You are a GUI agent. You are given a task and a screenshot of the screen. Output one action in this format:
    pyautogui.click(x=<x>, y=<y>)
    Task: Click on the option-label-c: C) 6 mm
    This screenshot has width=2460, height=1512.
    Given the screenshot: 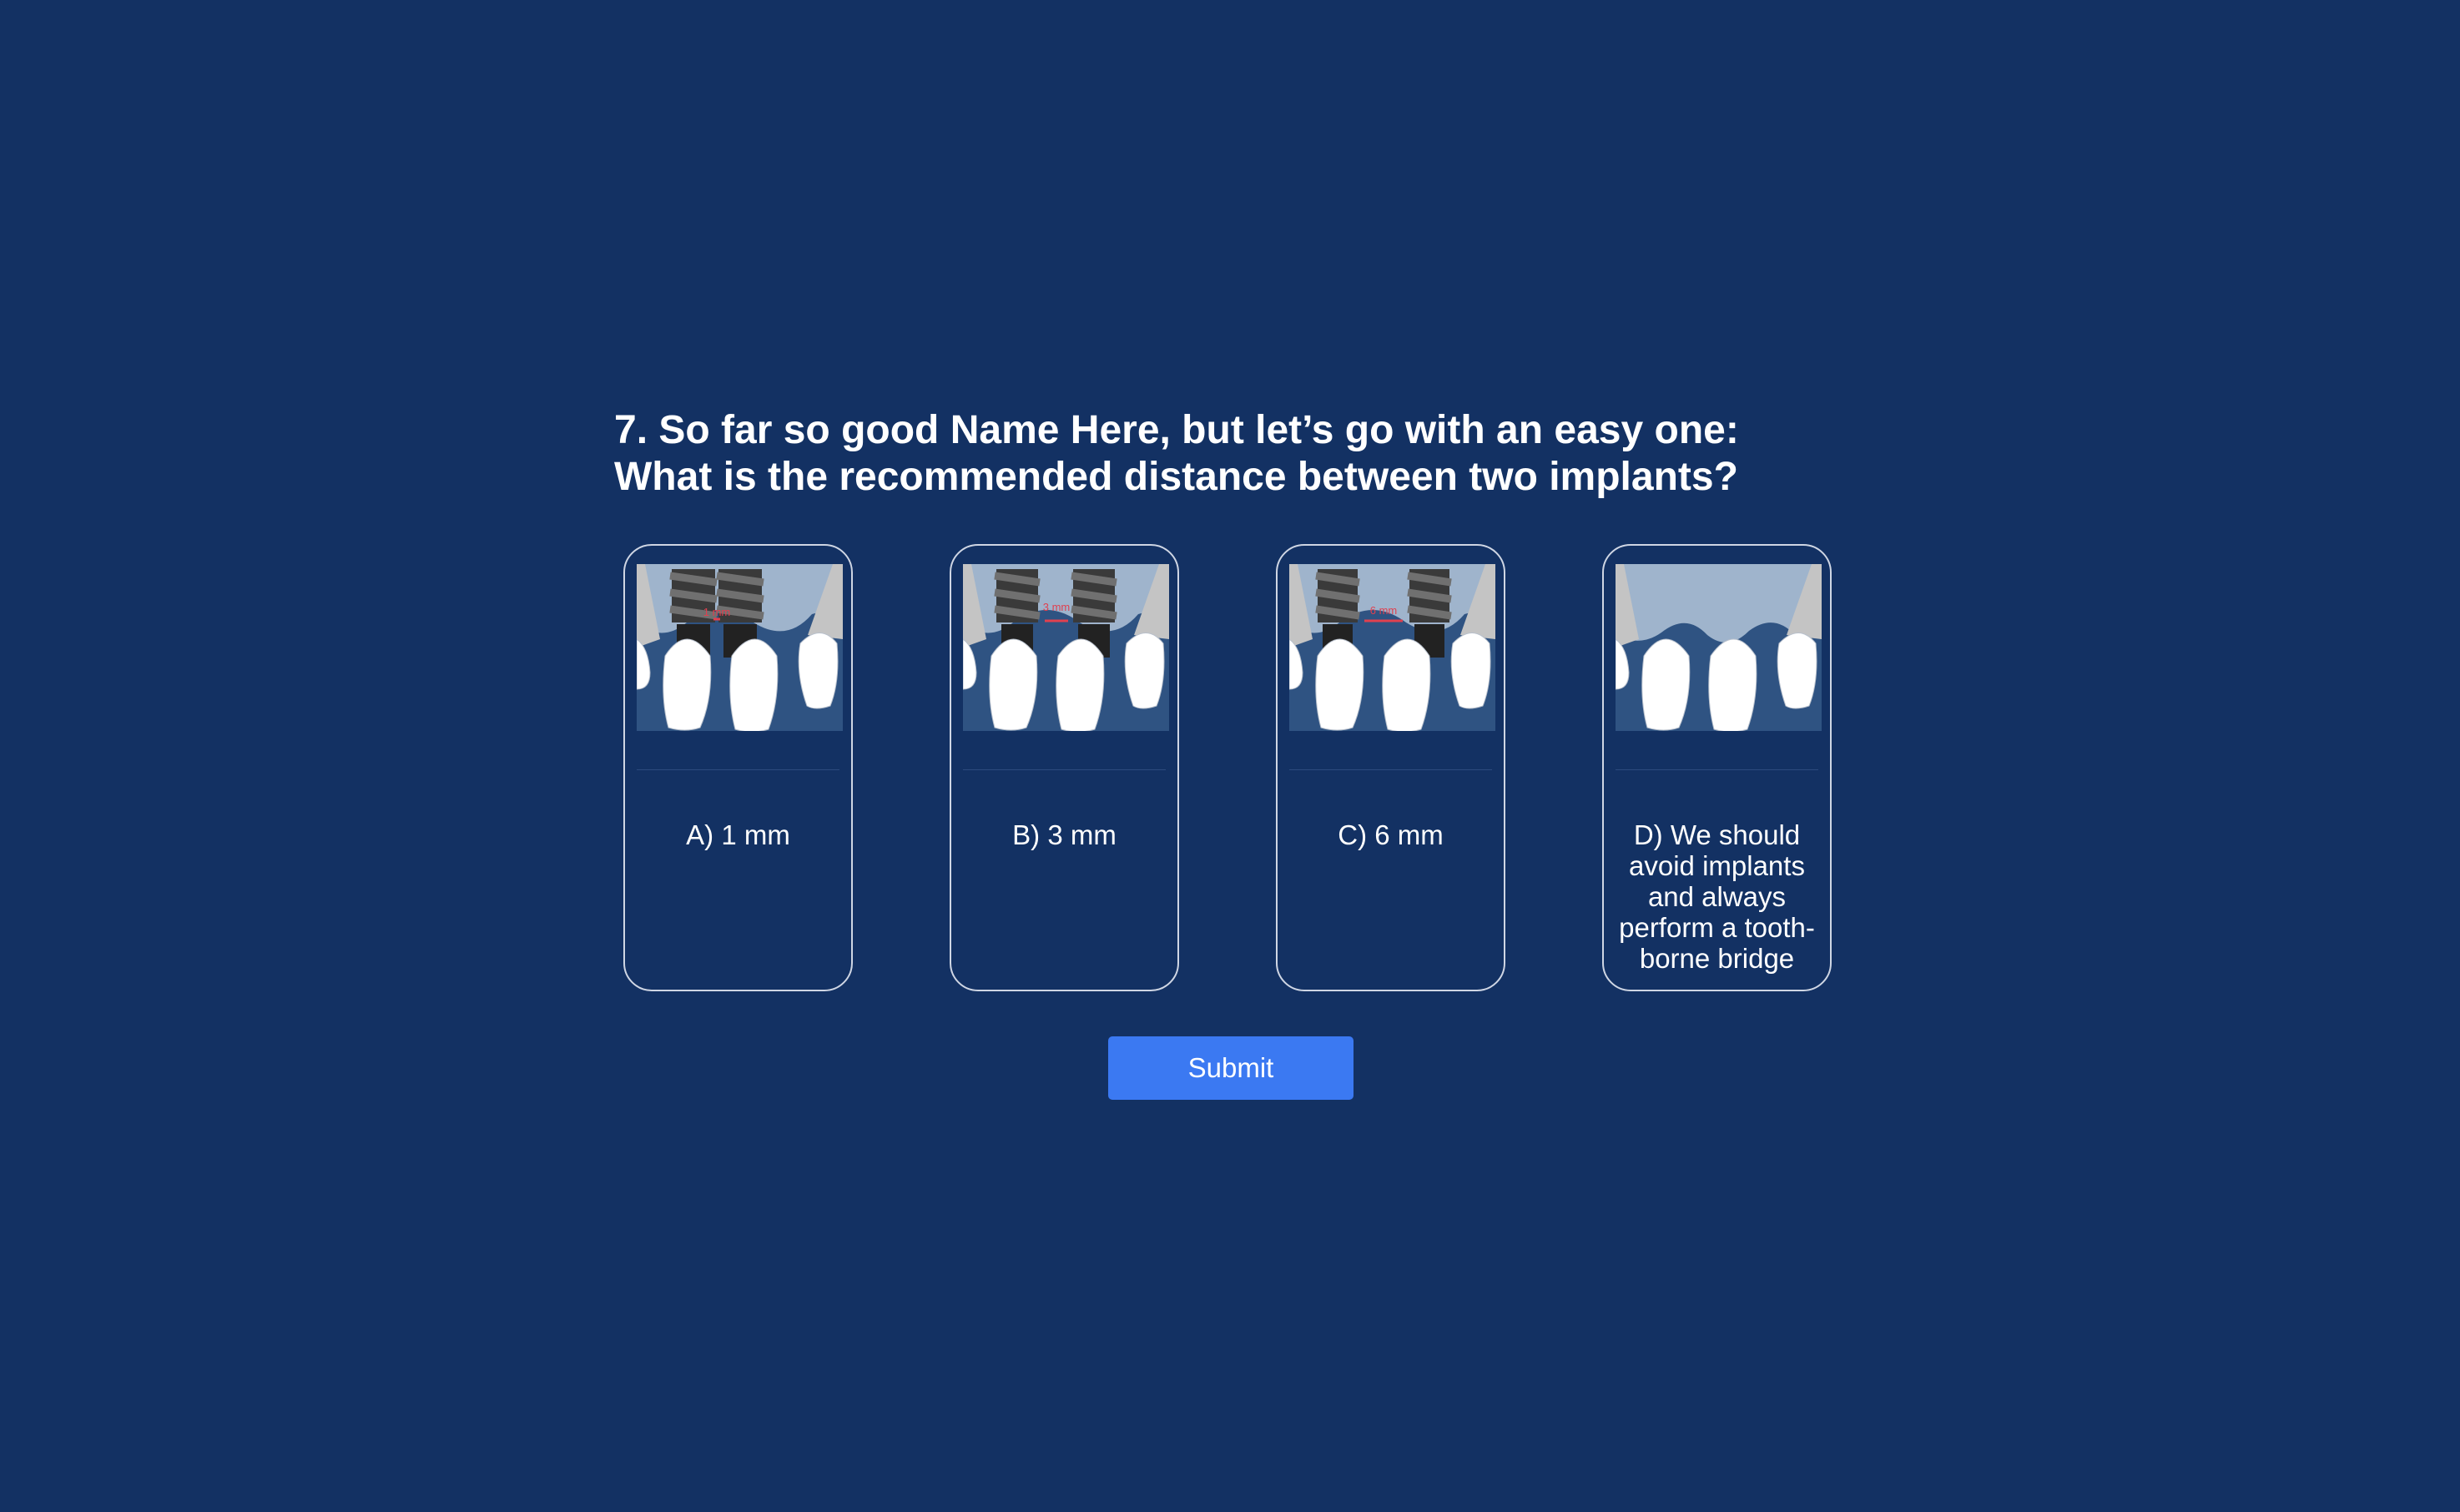 What is the action you would take?
    pyautogui.click(x=1391, y=834)
    